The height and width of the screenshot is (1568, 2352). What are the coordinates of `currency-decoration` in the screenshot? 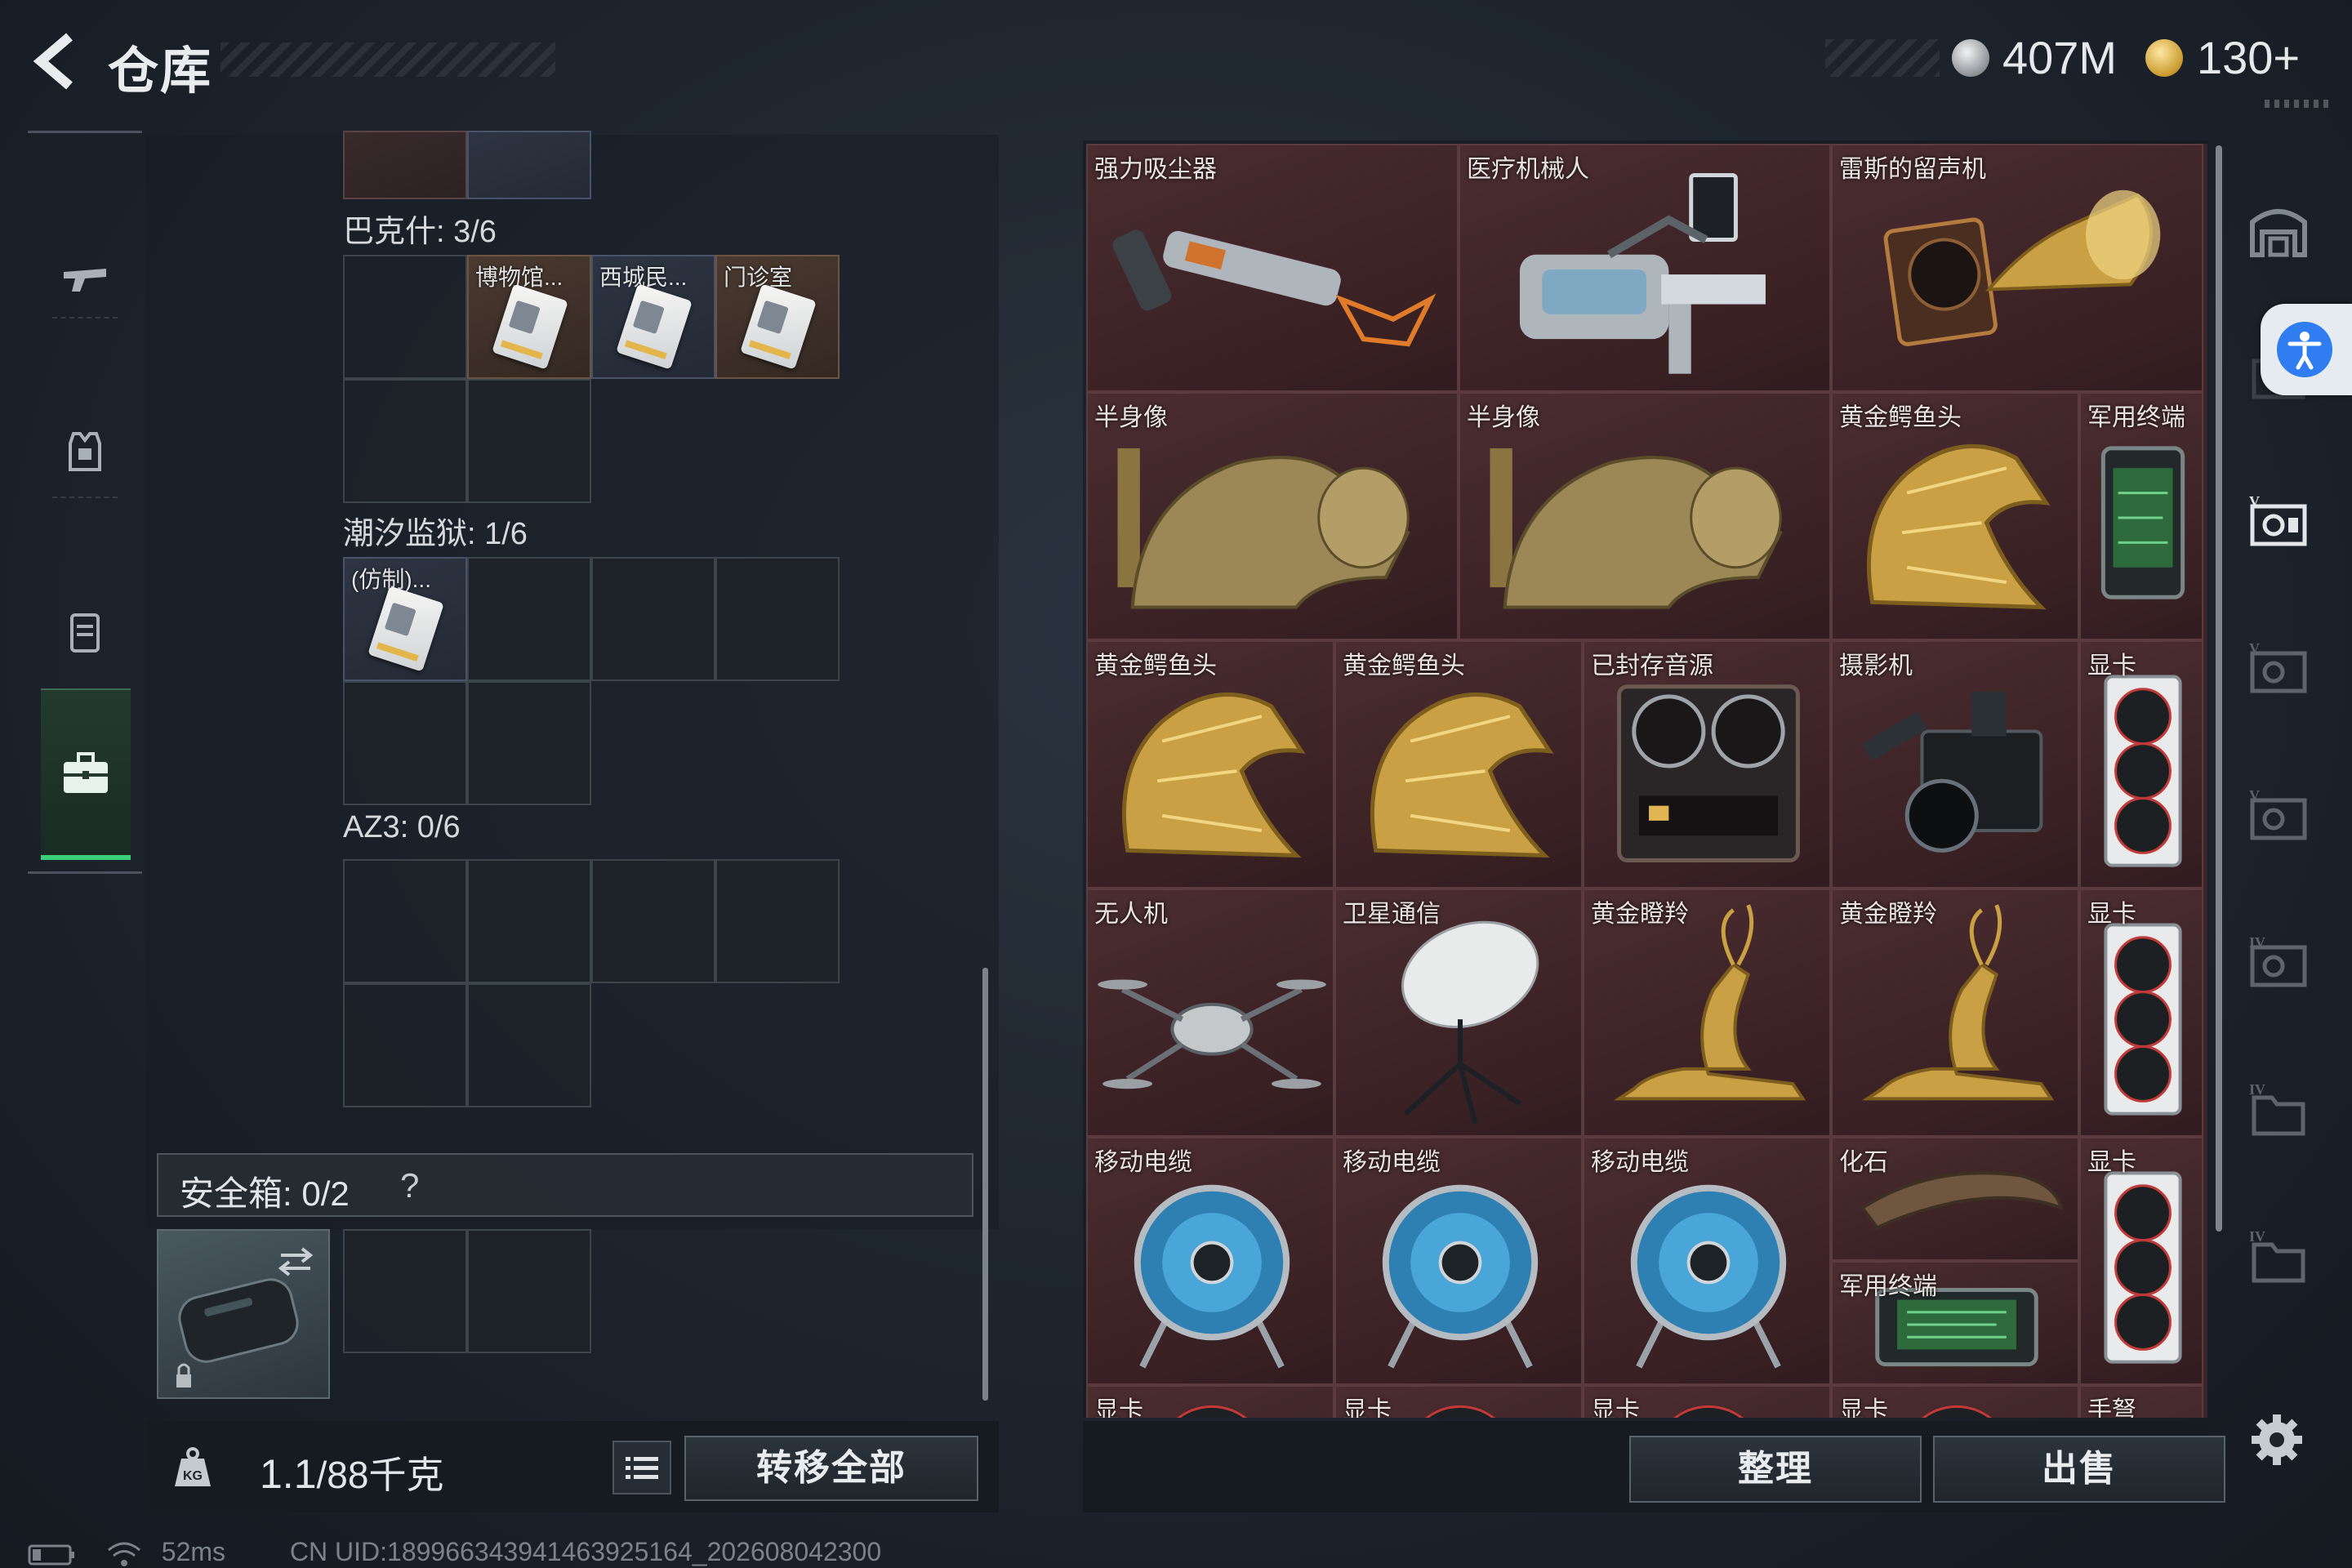 It's located at (1883, 58).